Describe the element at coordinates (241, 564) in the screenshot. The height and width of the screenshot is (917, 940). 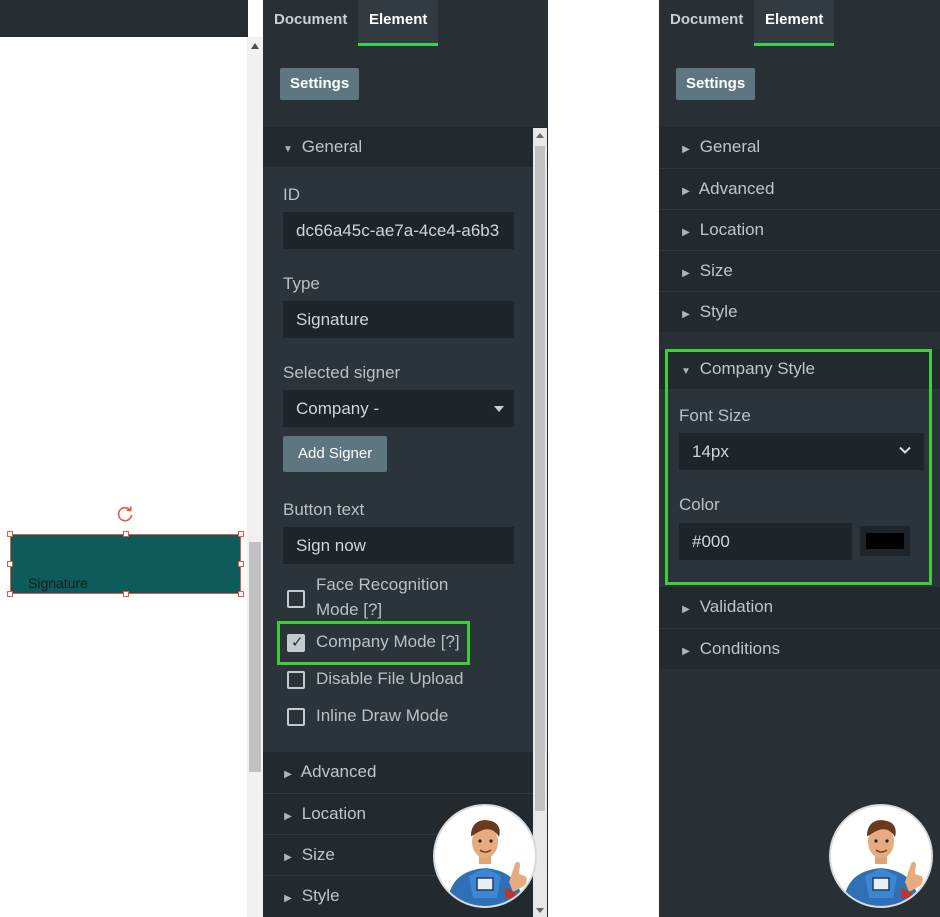
I see `resize-handle-mr` at that location.